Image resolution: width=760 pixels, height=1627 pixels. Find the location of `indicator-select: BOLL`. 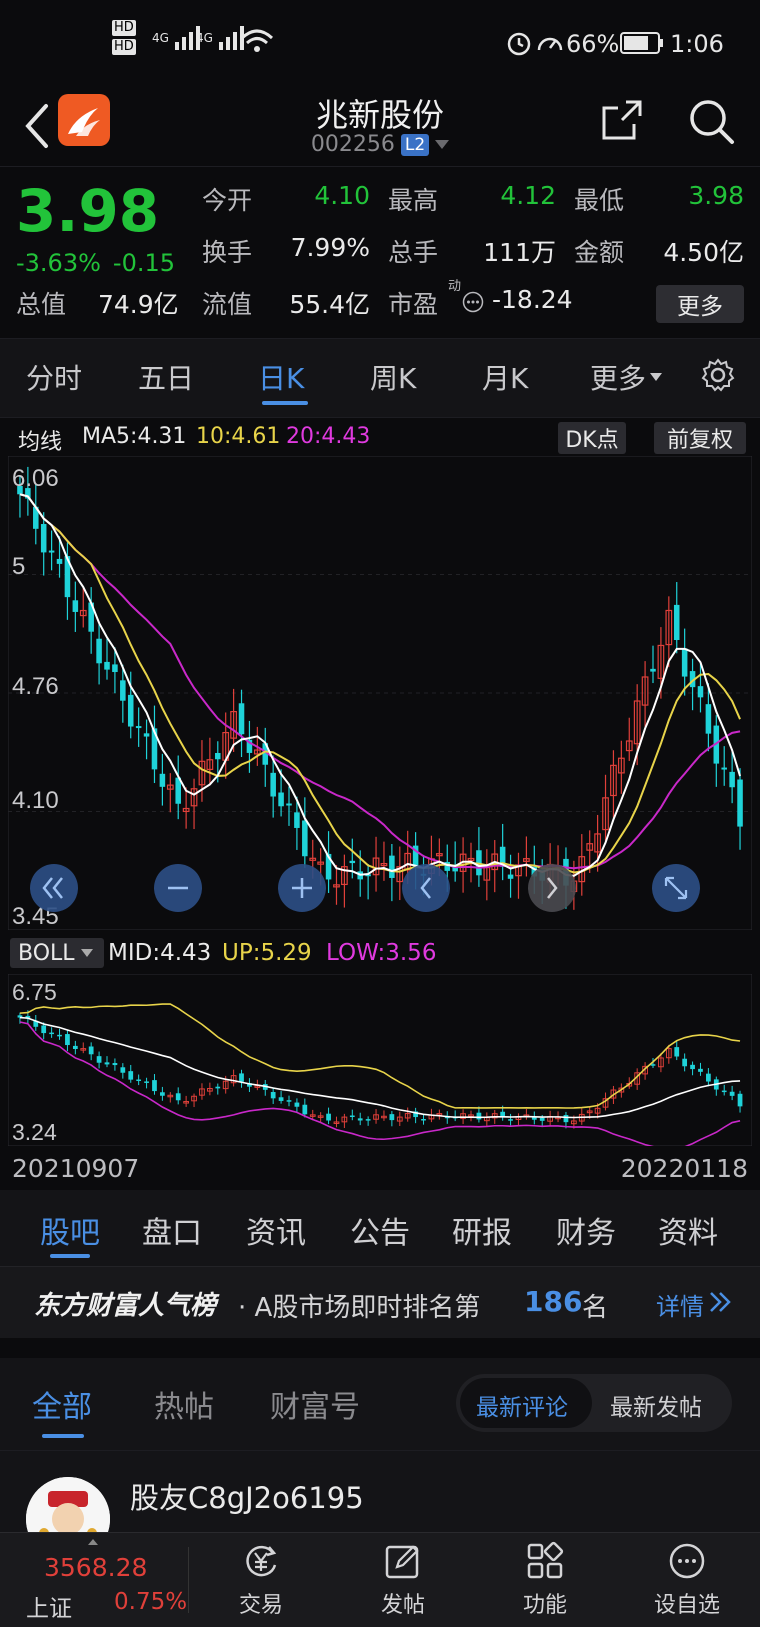

indicator-select: BOLL is located at coordinates (57, 953).